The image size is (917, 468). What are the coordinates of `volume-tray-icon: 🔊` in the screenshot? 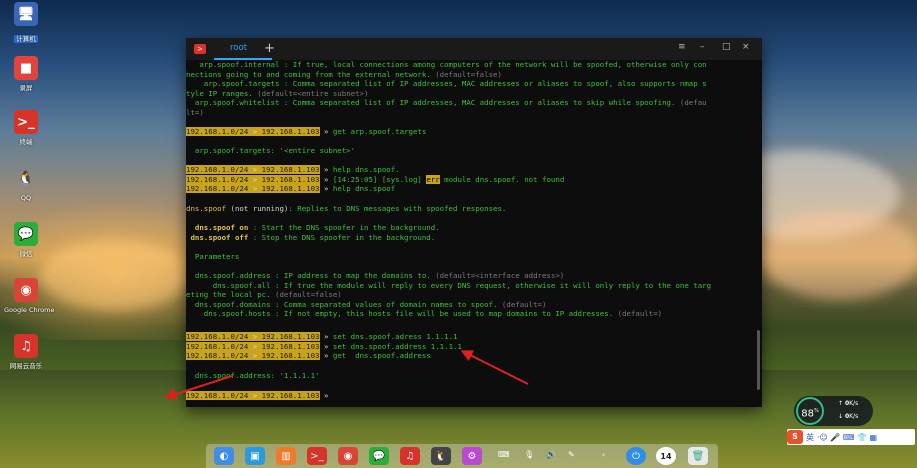 It's located at (551, 454).